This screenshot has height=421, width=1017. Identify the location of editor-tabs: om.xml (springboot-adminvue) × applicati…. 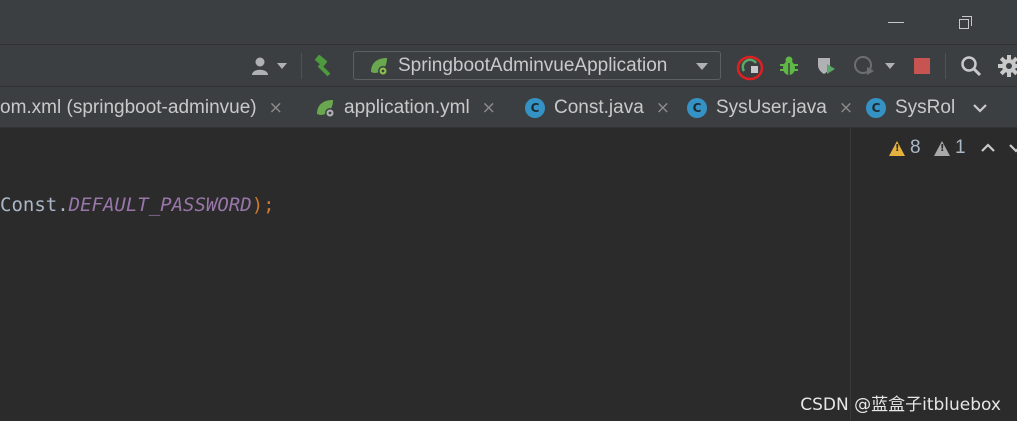
(508, 107).